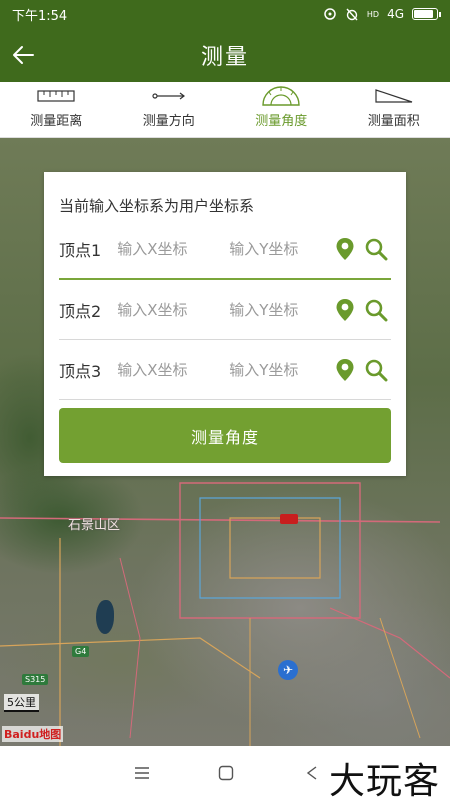 This screenshot has height=800, width=450. Describe the element at coordinates (225, 14) in the screenshot. I see `status-bar: 下午1:54 HD 4G` at that location.